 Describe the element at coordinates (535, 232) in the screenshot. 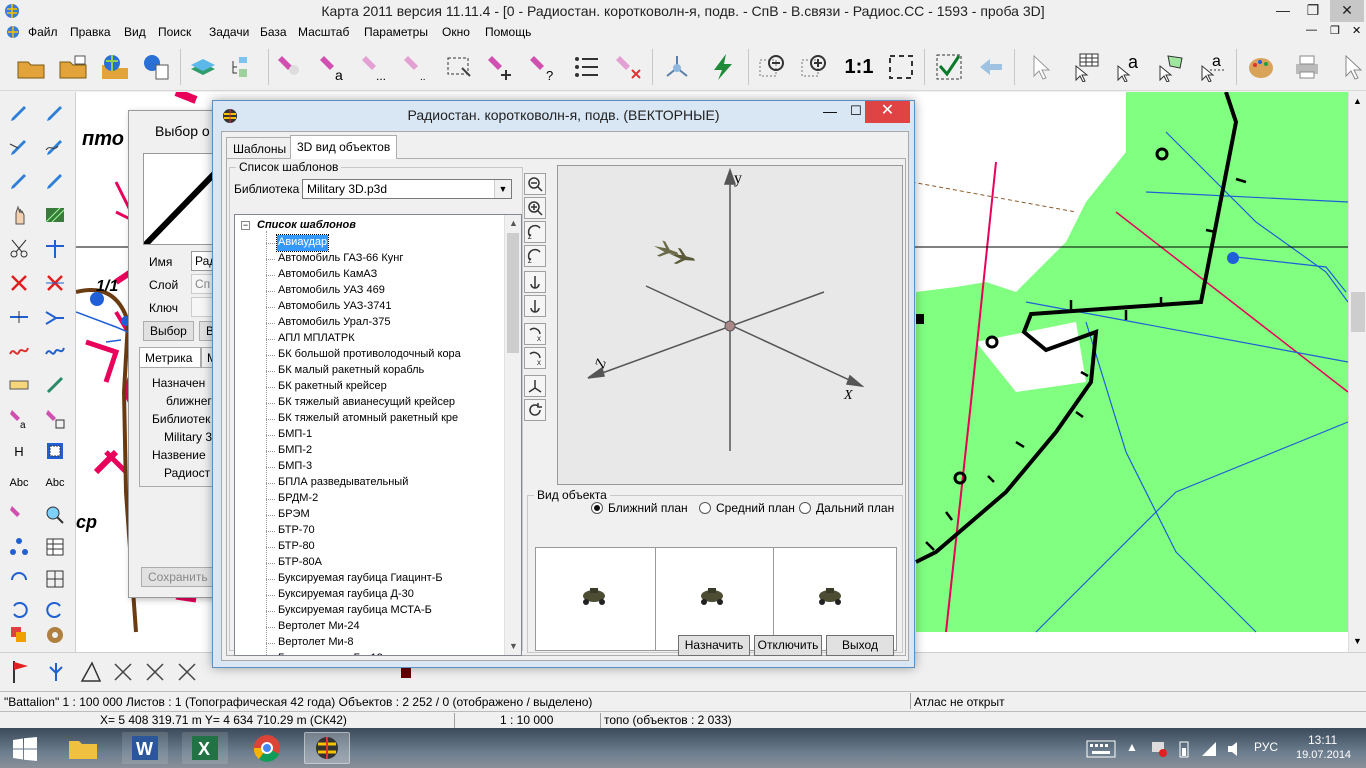

I see `rotate-z-cw-button: Z` at that location.